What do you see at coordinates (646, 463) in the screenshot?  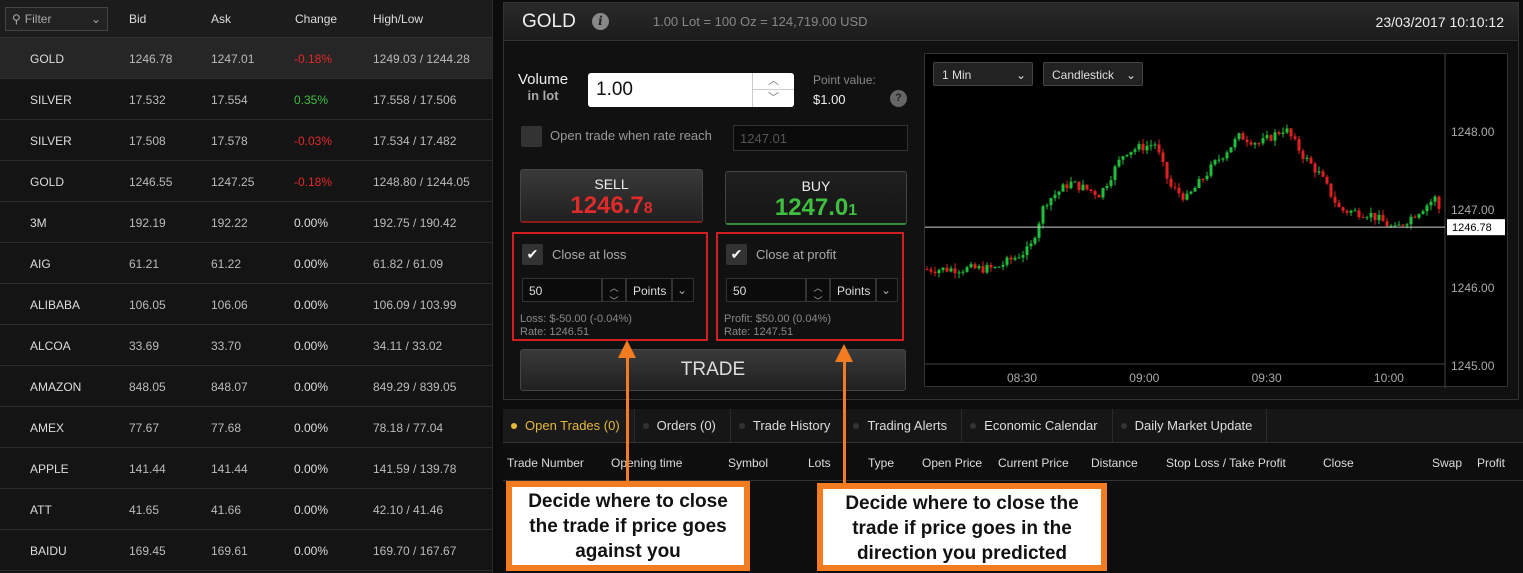 I see `col-header: Opening time` at bounding box center [646, 463].